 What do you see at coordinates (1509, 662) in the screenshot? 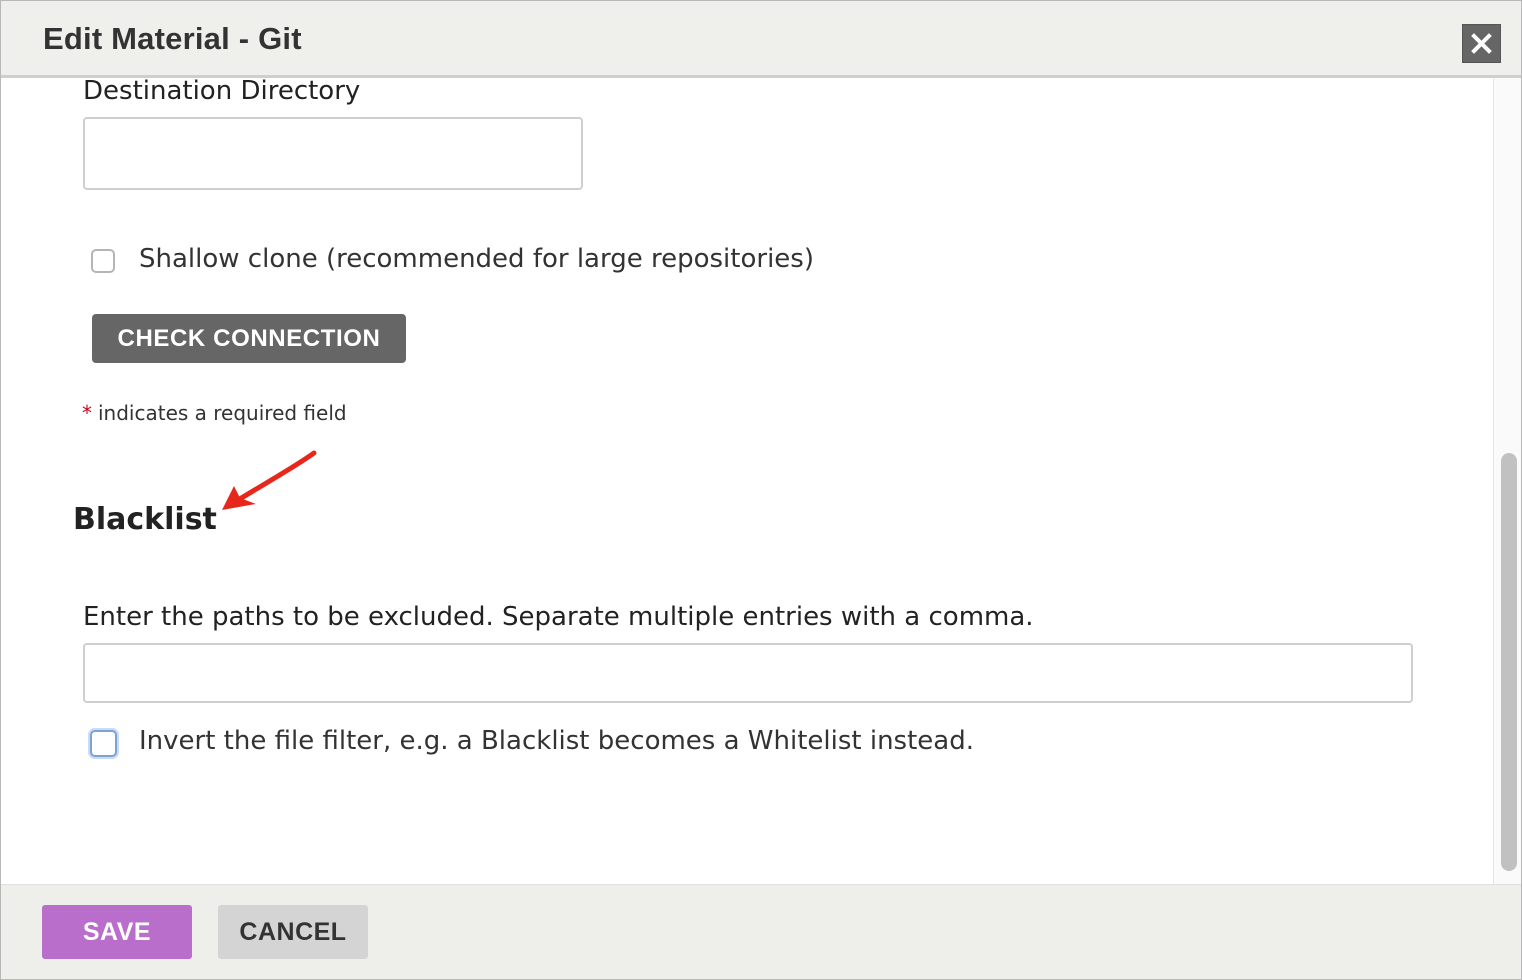
I see `scrollbar-thumb` at bounding box center [1509, 662].